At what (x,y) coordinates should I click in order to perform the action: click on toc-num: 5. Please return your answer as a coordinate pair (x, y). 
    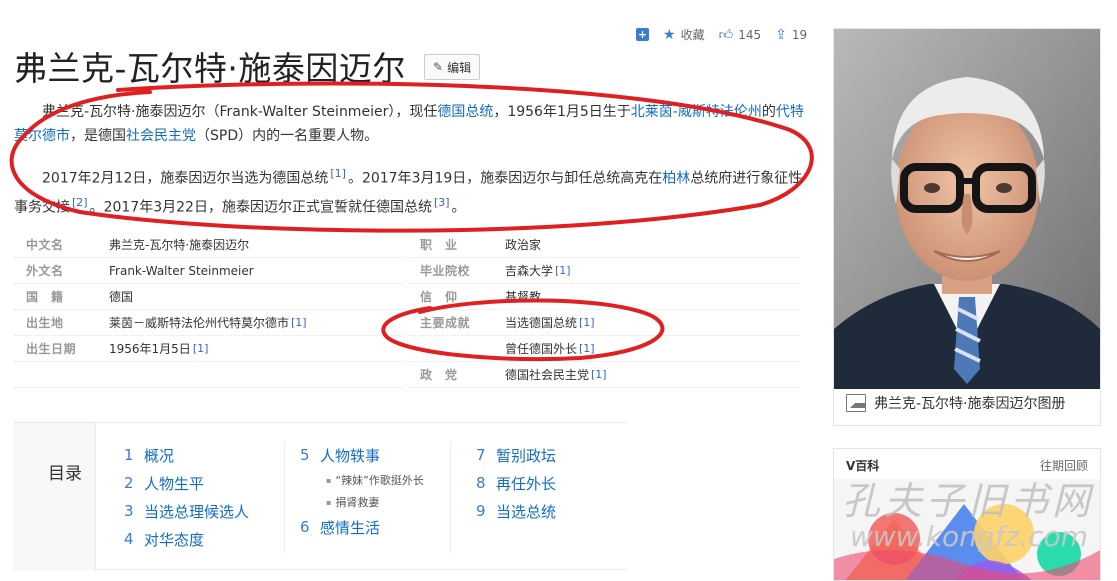
    Looking at the image, I should click on (305, 455).